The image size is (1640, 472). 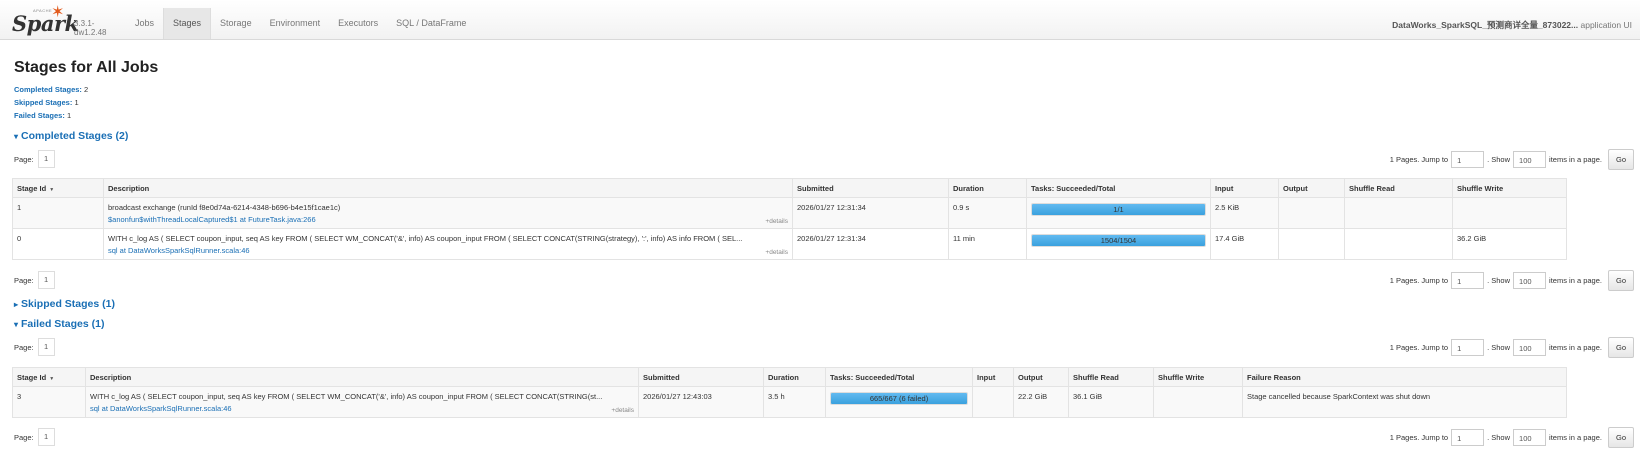 I want to click on duration-cell: 3.5 h, so click(x=794, y=402).